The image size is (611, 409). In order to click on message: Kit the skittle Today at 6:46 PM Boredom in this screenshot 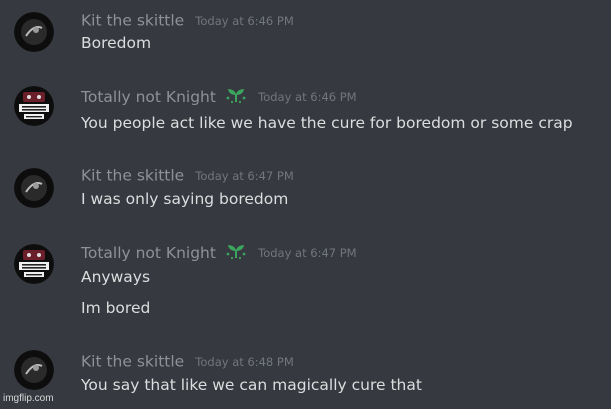, I will do `click(305, 35)`.